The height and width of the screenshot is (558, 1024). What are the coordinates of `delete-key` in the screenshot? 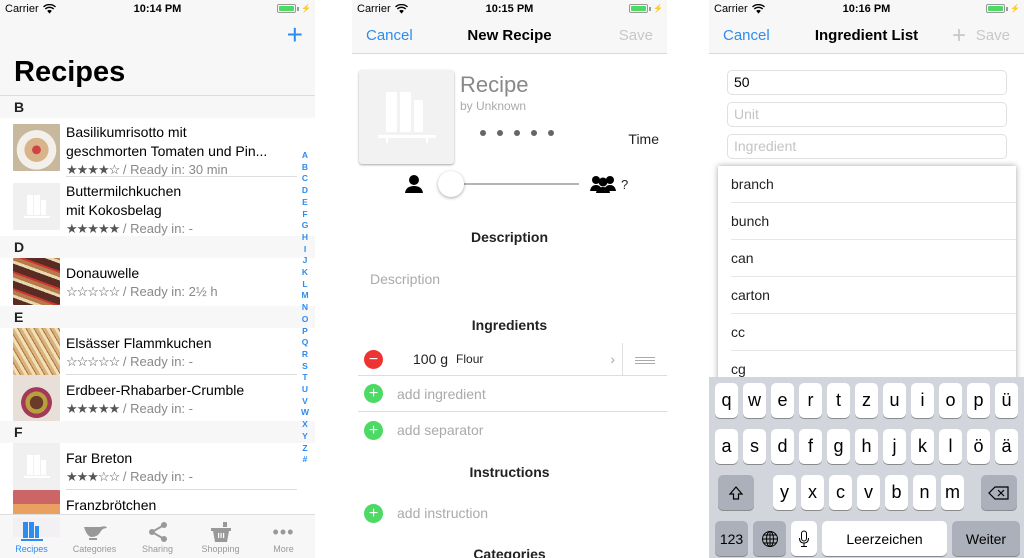 It's located at (999, 492).